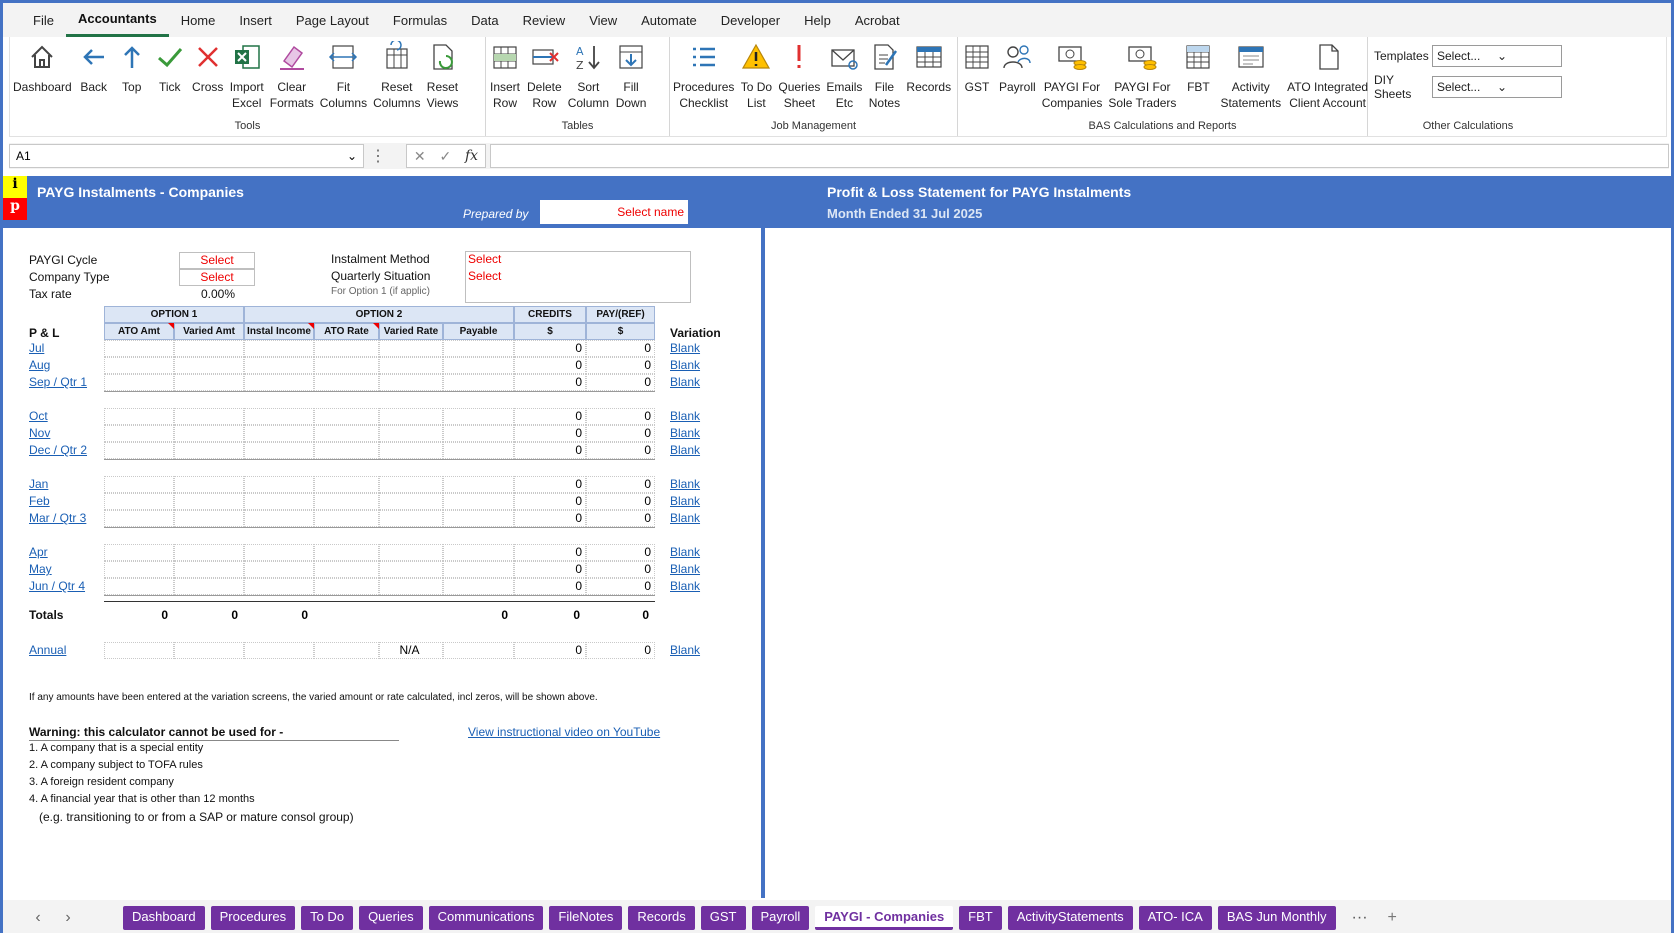 The height and width of the screenshot is (933, 1674). I want to click on paygi-for-sole-traders-button: PAYGI For Sole Traders, so click(1142, 78).